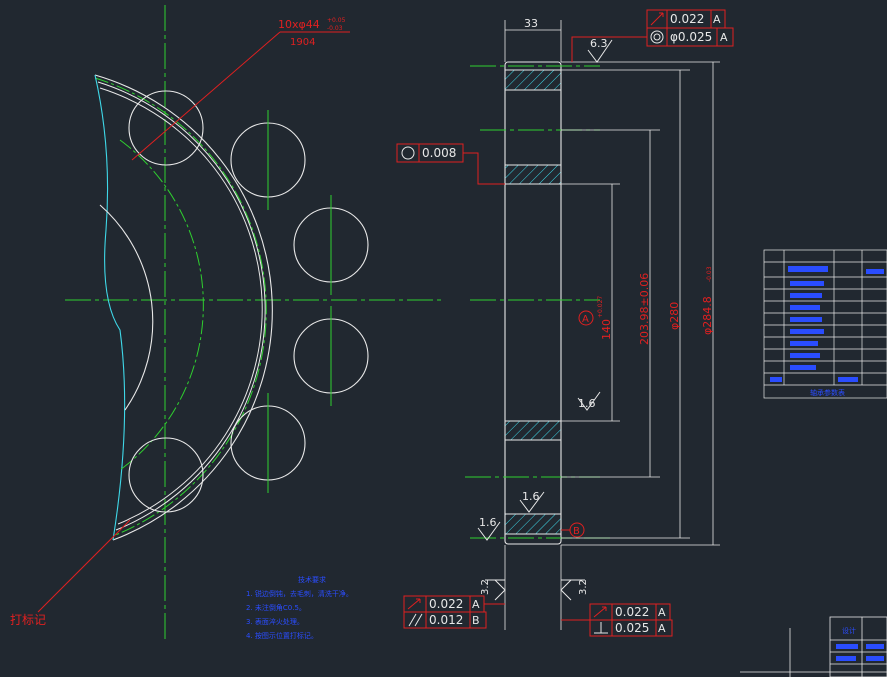 This screenshot has height=677, width=887. I want to click on br-runout-icon, so click(600, 612).